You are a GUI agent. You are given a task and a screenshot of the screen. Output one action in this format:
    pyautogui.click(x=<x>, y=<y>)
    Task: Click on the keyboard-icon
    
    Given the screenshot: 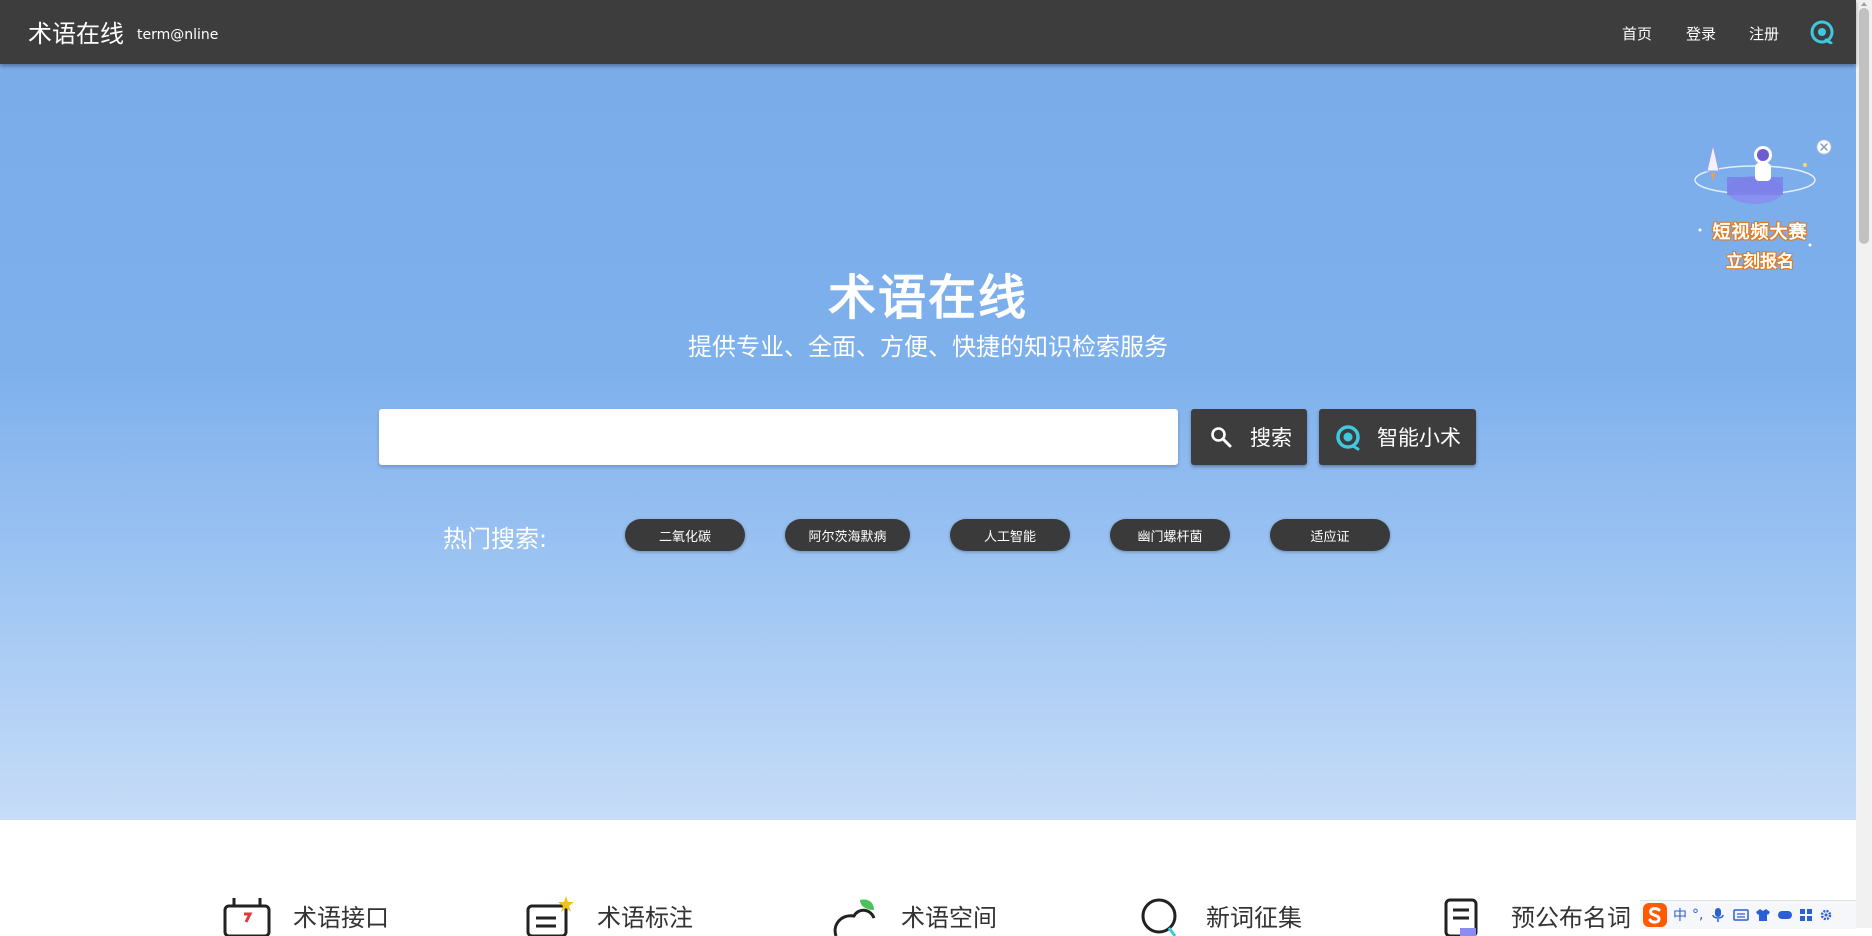 What is the action you would take?
    pyautogui.click(x=1741, y=915)
    